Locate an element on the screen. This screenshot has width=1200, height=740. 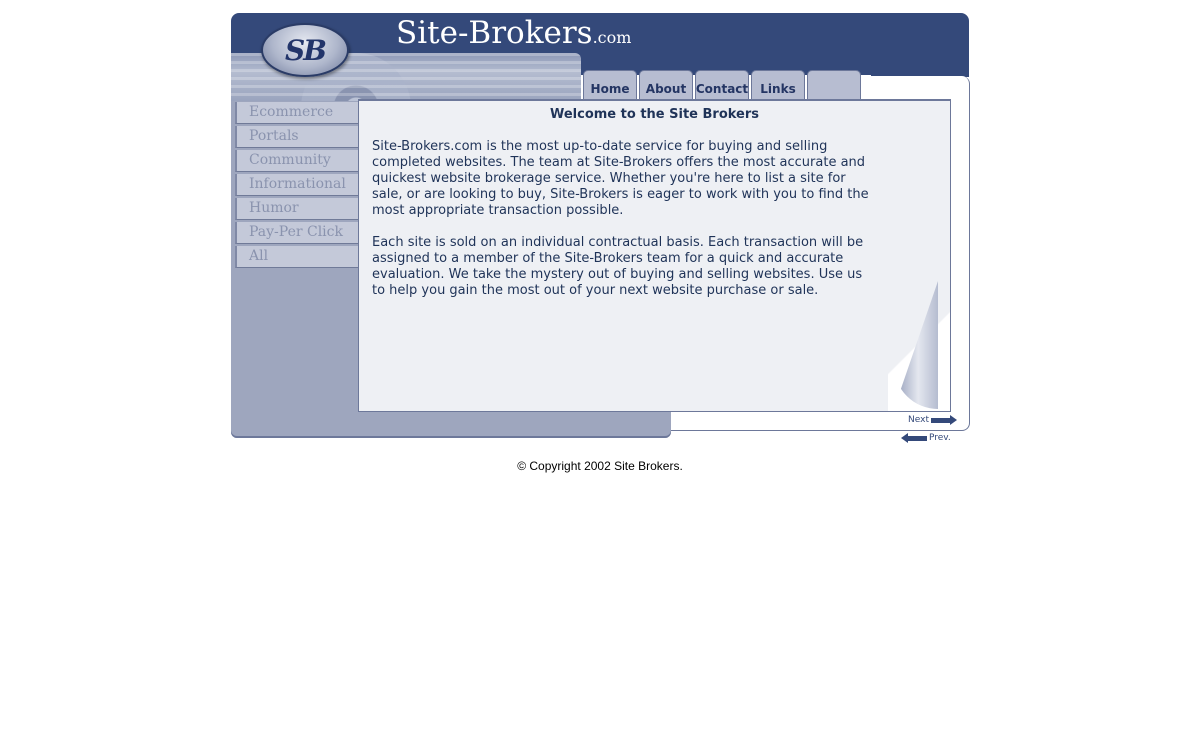
category-informational: Informational is located at coordinates (297, 185).